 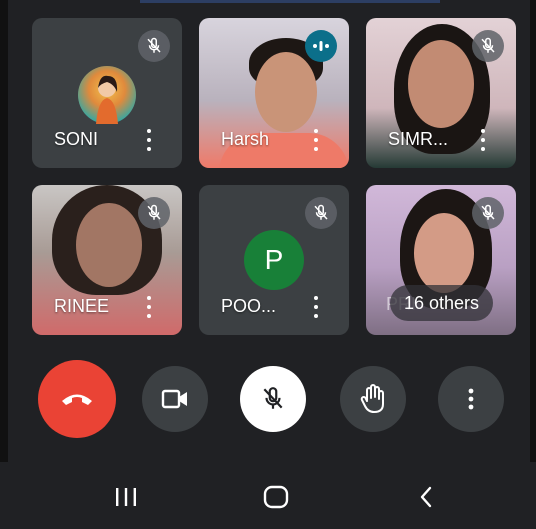 I want to click on camera-button, so click(x=175, y=399).